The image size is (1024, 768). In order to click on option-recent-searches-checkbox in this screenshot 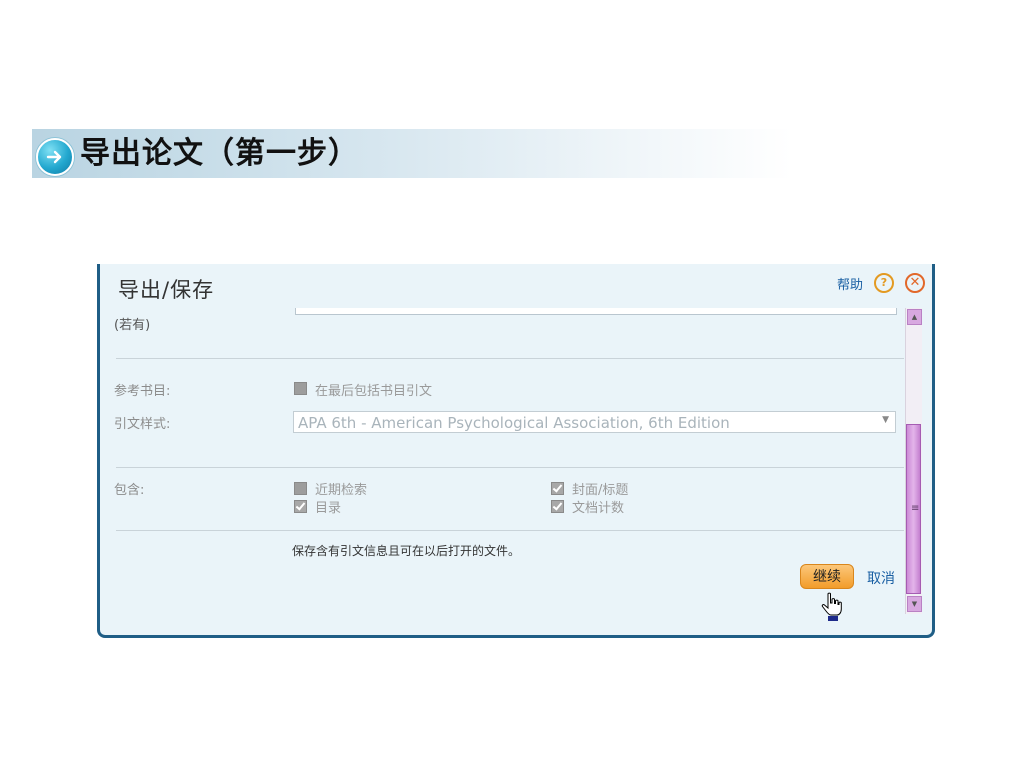, I will do `click(300, 488)`.